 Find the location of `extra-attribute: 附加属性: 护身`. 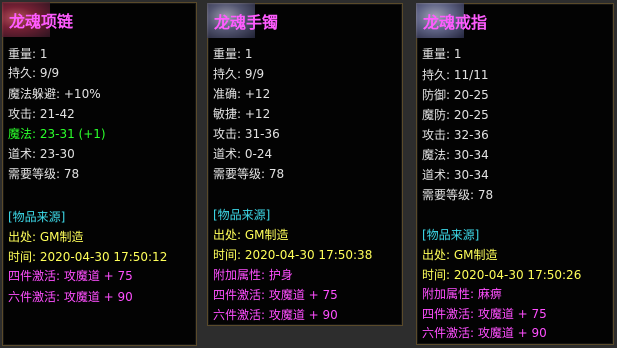

extra-attribute: 附加属性: 护身 is located at coordinates (253, 275).